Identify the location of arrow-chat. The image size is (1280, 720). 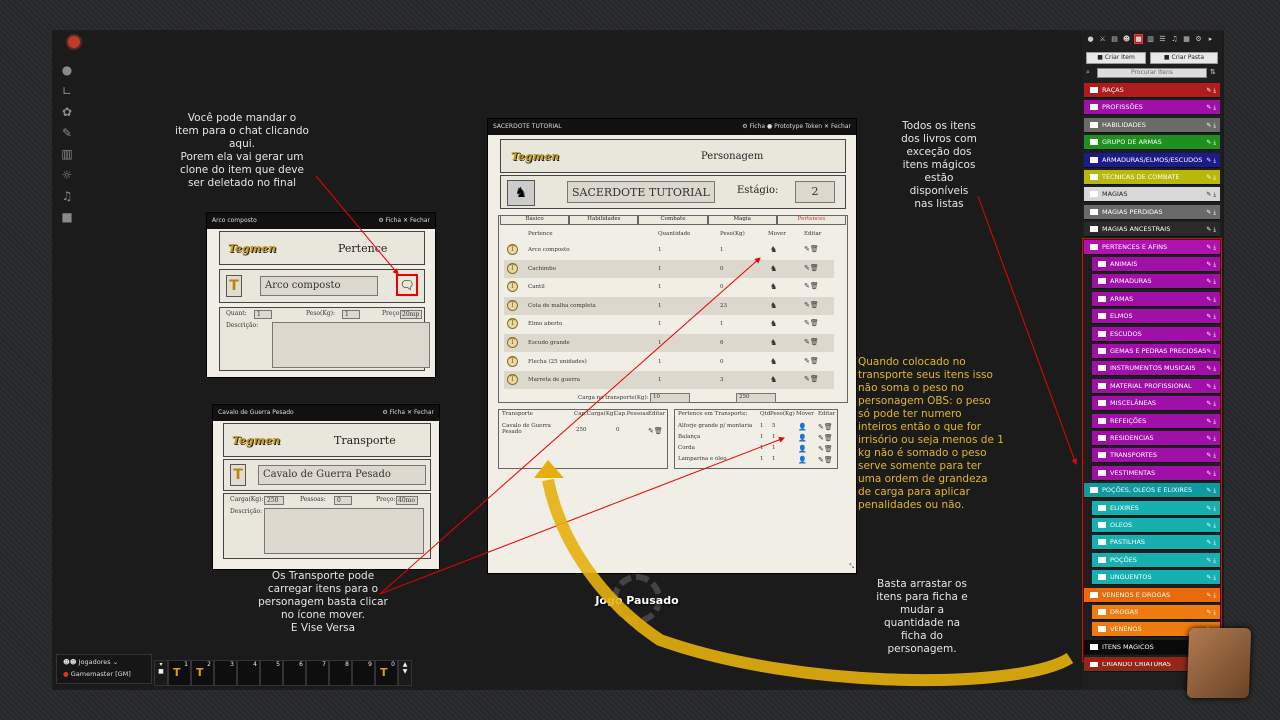
(357, 225).